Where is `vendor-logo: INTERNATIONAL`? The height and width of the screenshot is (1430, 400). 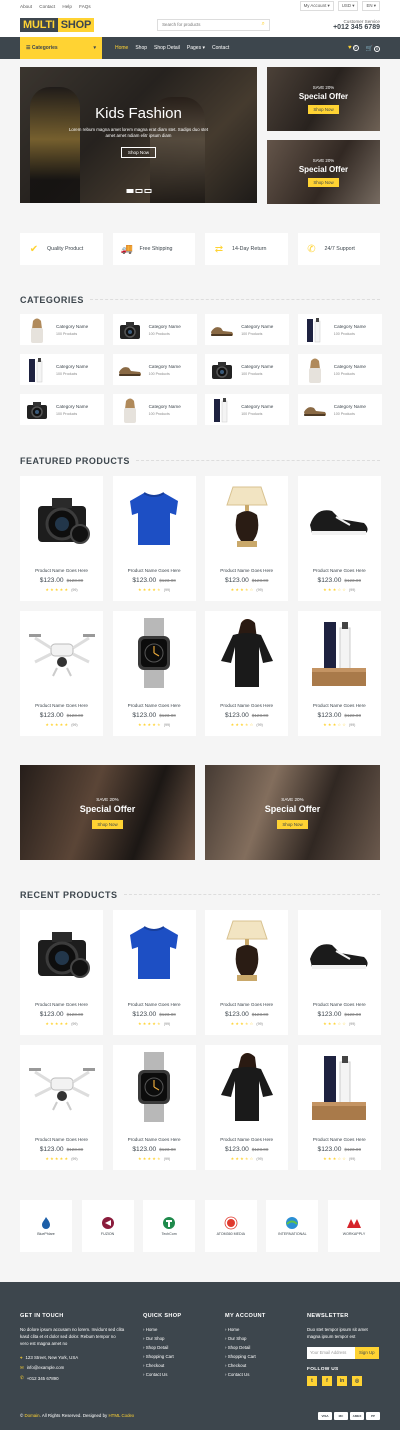 vendor-logo: INTERNATIONAL is located at coordinates (292, 1226).